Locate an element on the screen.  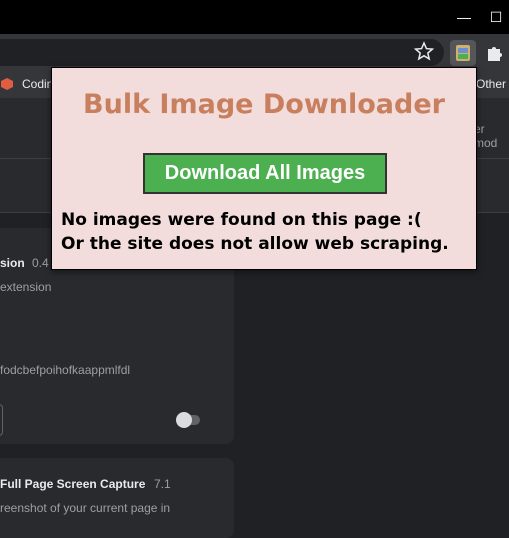
window-titlebar: — ☐ is located at coordinates (254, 17).